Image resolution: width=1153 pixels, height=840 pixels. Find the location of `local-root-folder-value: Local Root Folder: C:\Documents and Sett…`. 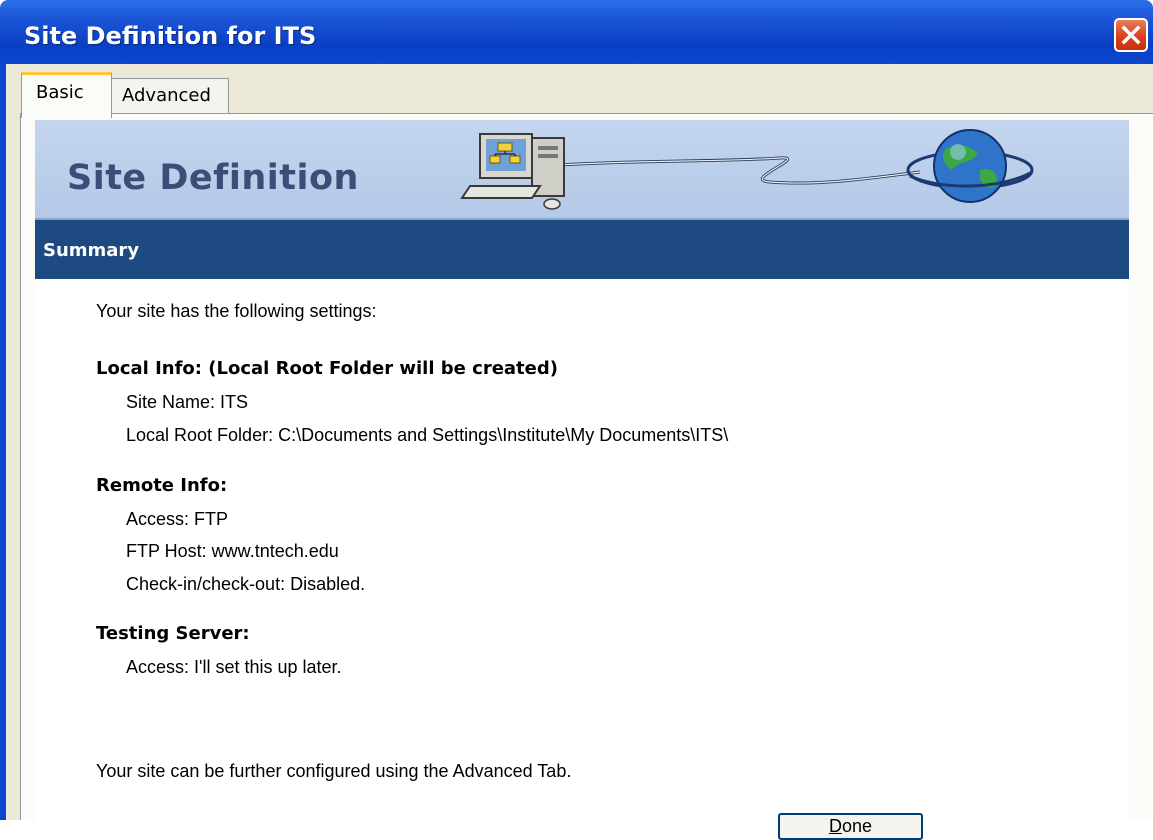

local-root-folder-value: Local Root Folder: C:\Documents and Sett… is located at coordinates (427, 435).